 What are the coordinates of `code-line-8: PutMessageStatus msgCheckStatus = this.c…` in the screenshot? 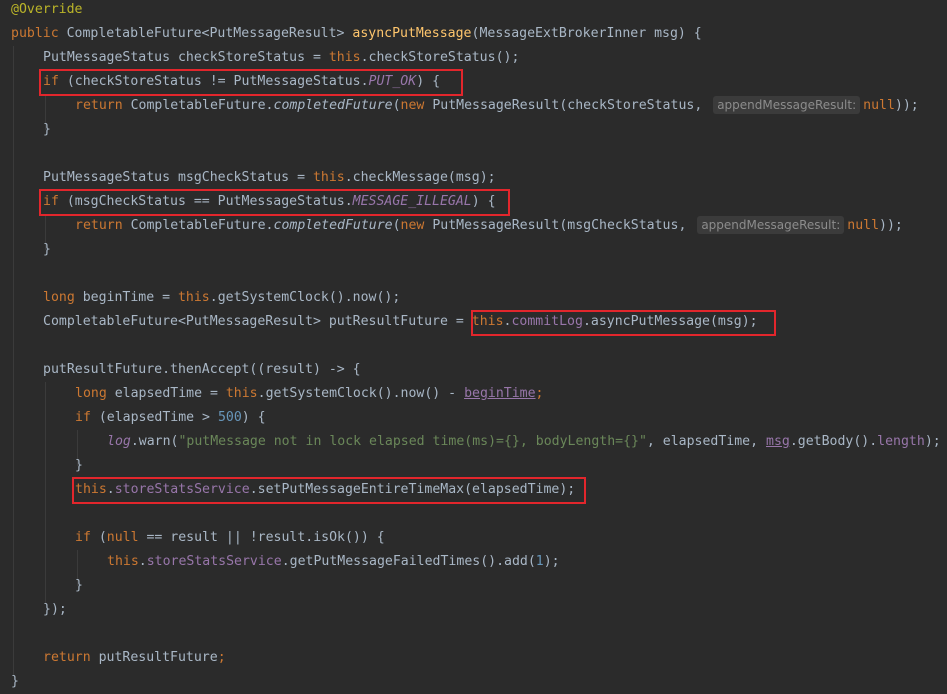 It's located at (269, 178).